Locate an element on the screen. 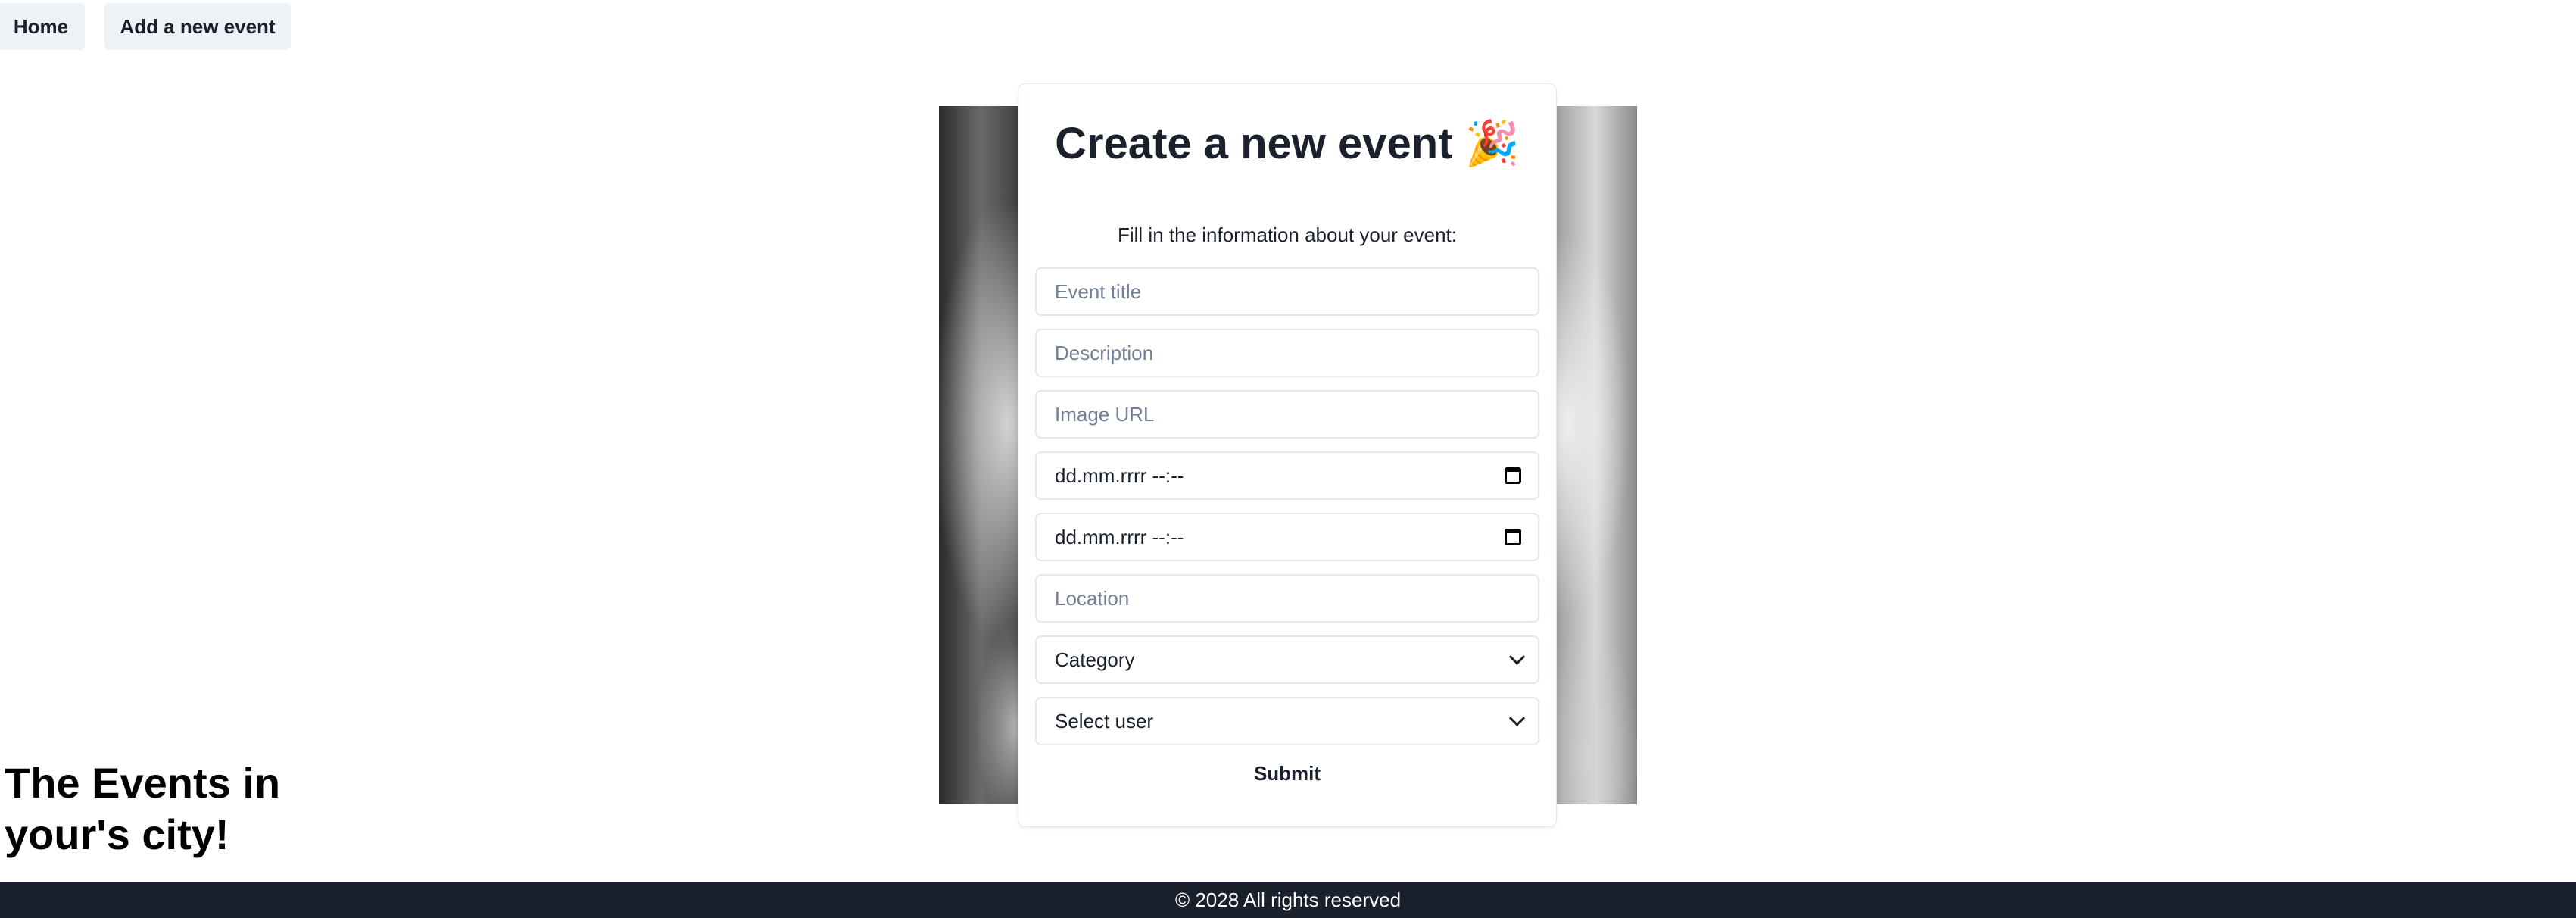 Image resolution: width=2576 pixels, height=918 pixels. end-datetime-value: dd.mm.rrrr --:-- is located at coordinates (1119, 536).